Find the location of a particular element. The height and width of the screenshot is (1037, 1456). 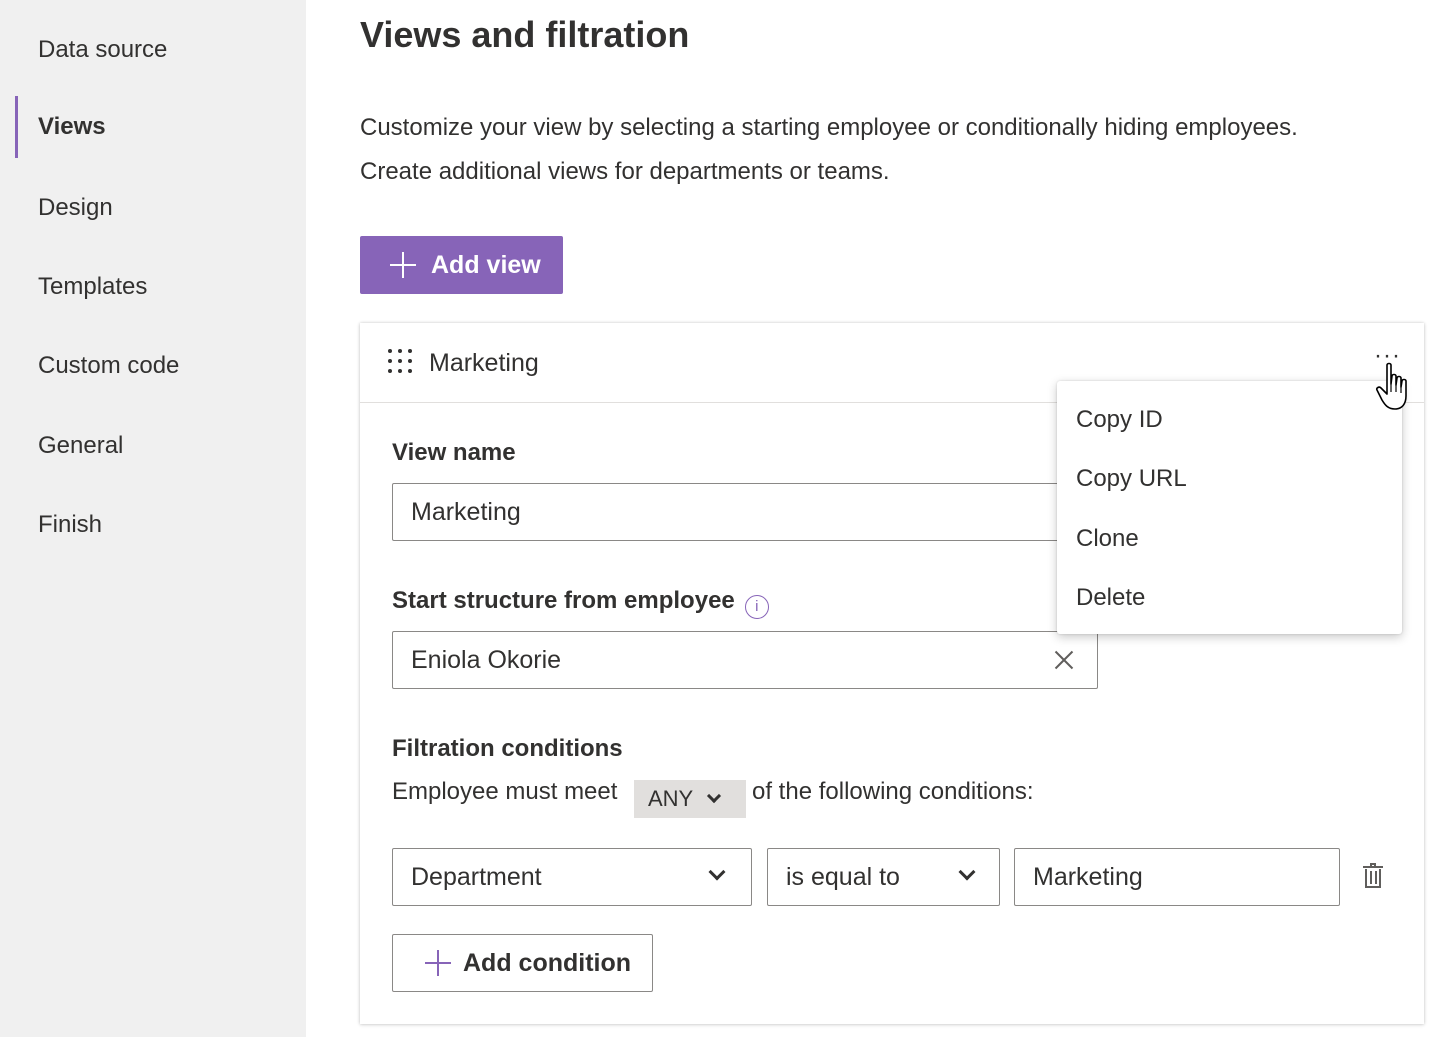

view-name-input: Marketing is located at coordinates (745, 512).